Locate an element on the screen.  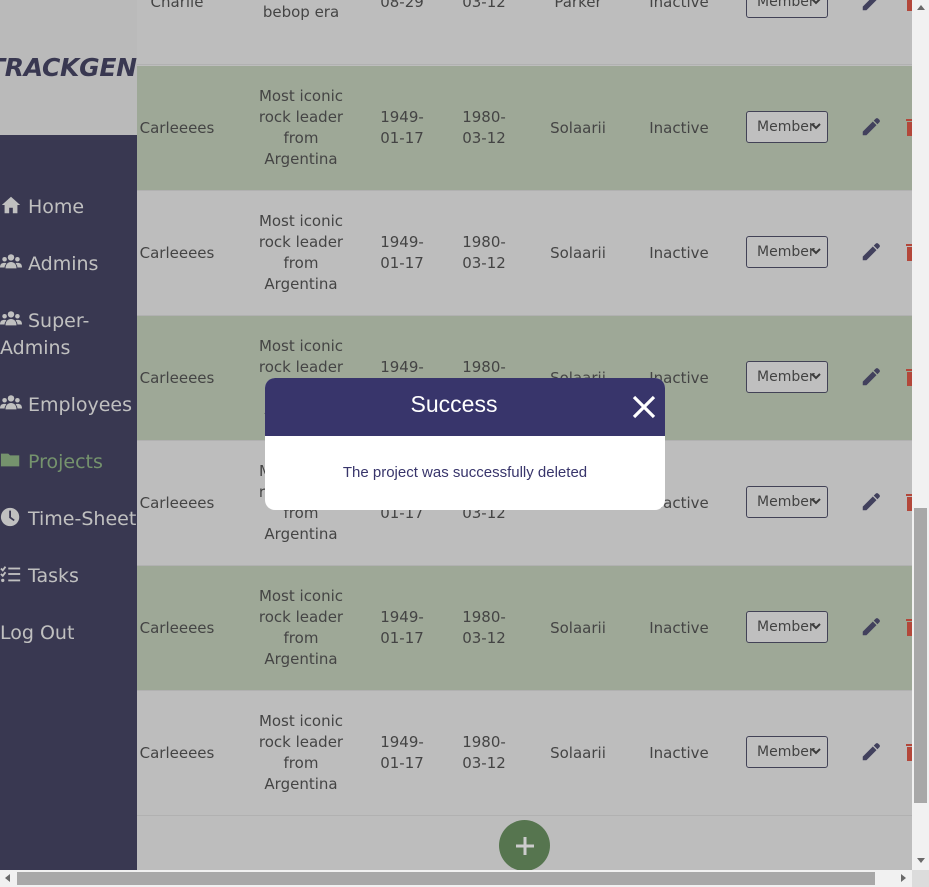
modal-message: The project was successfully deleted is located at coordinates (465, 472).